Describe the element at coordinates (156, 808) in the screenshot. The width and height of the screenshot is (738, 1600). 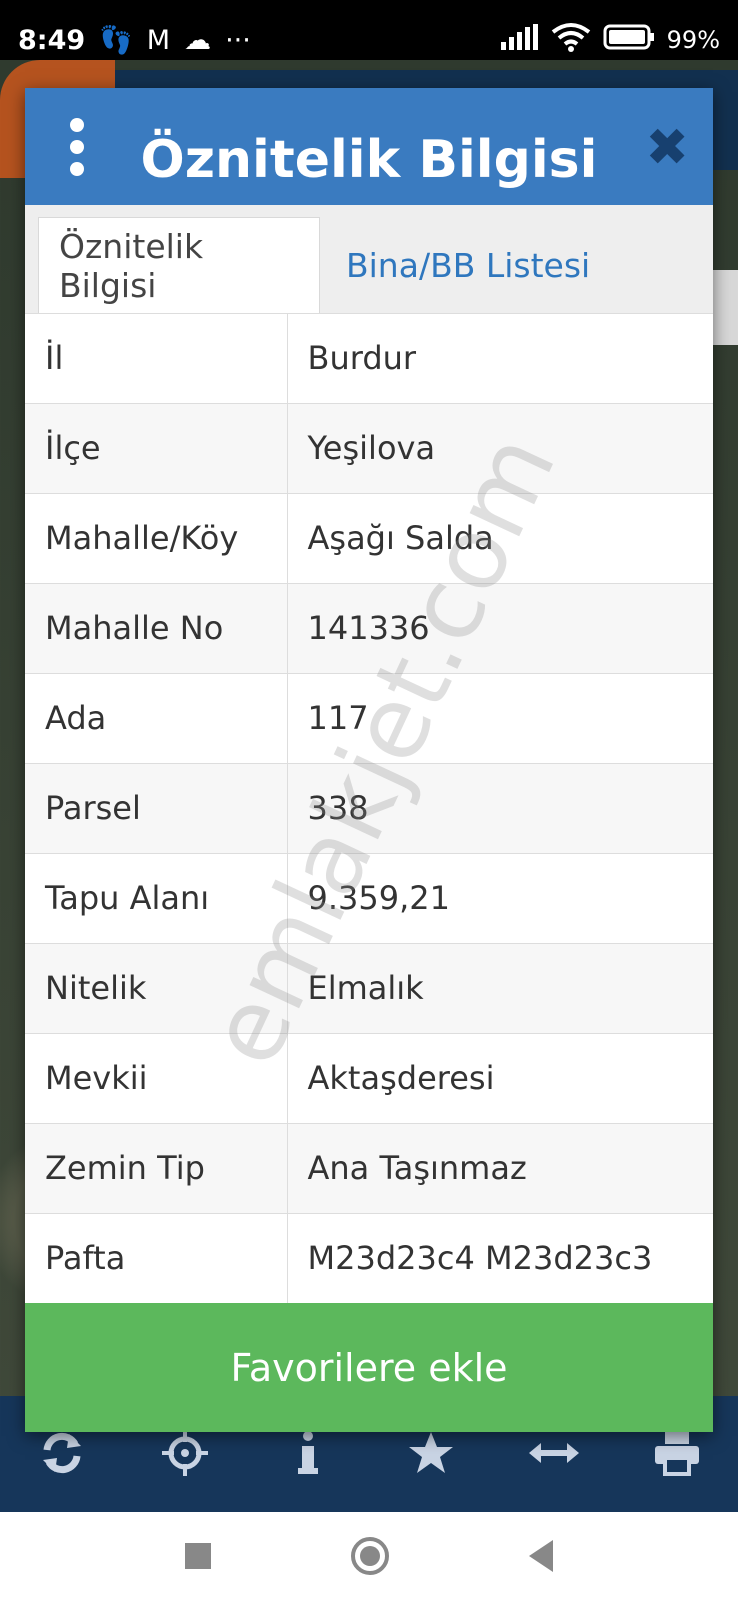
I see `attribute-key: Parsel` at that location.